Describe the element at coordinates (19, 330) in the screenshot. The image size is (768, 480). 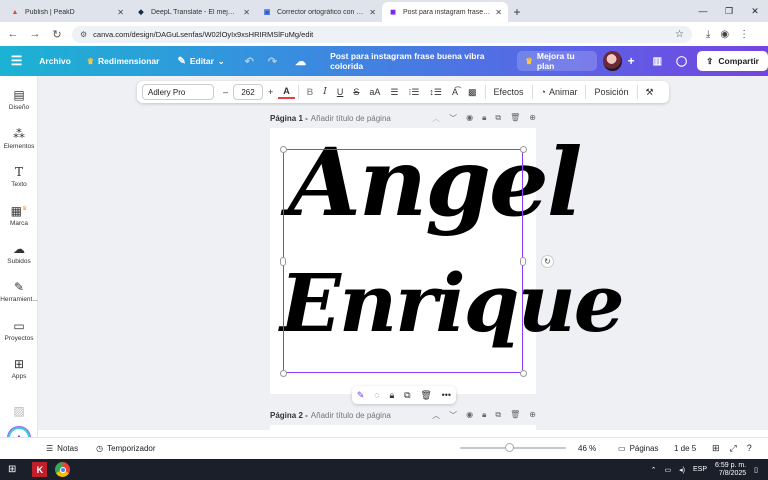
I see `sidebar-item-projects: ▭ Proyectos` at that location.